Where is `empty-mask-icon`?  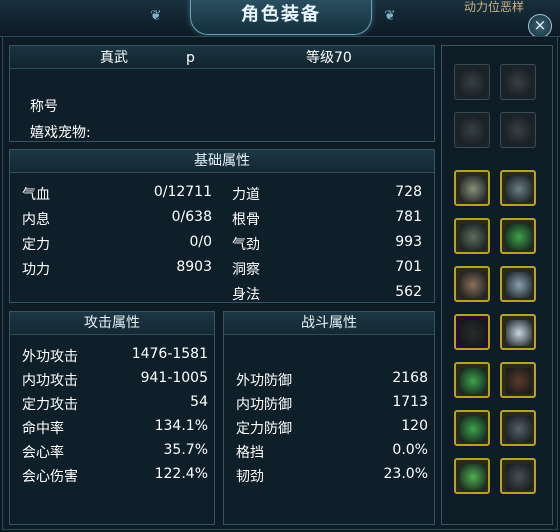 empty-mask-icon is located at coordinates (472, 130).